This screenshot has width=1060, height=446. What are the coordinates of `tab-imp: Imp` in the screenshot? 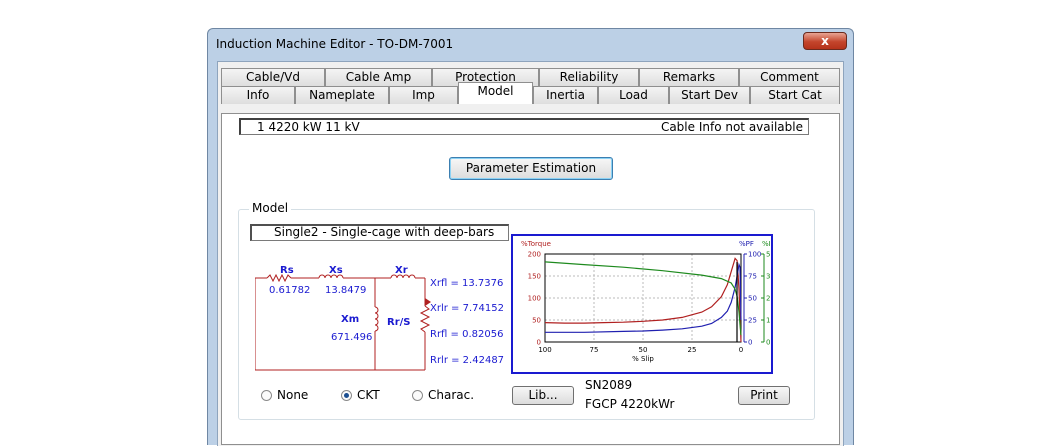 It's located at (423, 95).